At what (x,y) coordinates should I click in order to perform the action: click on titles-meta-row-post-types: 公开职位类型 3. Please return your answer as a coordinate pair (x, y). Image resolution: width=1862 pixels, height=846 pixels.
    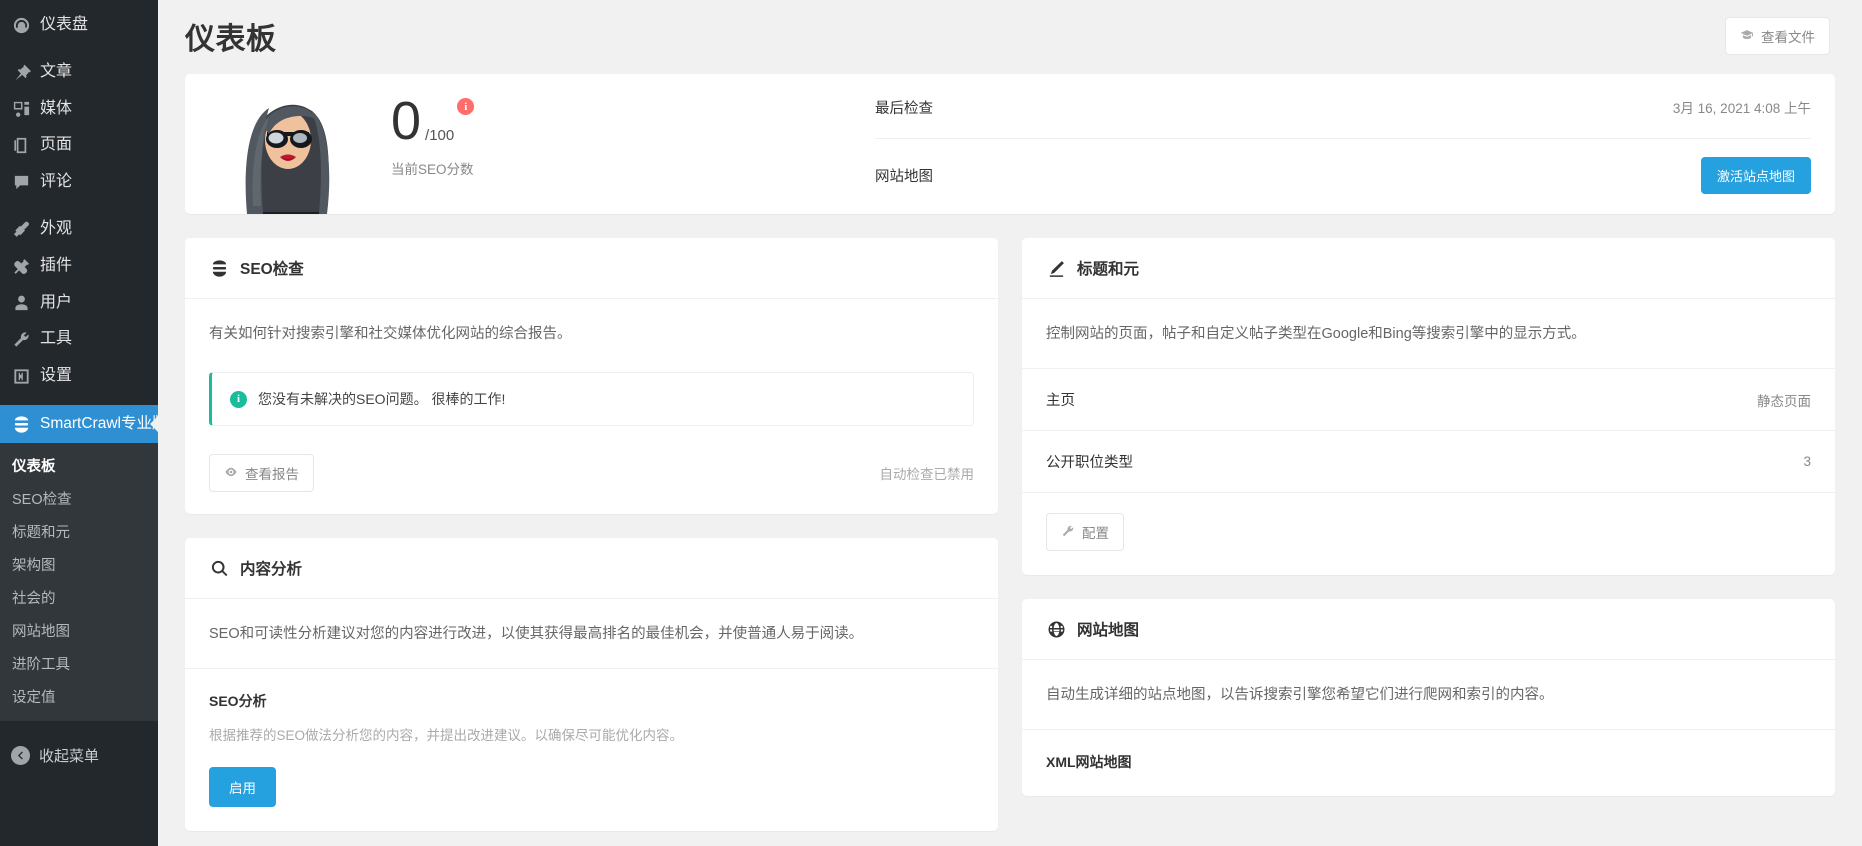
    Looking at the image, I should click on (1428, 461).